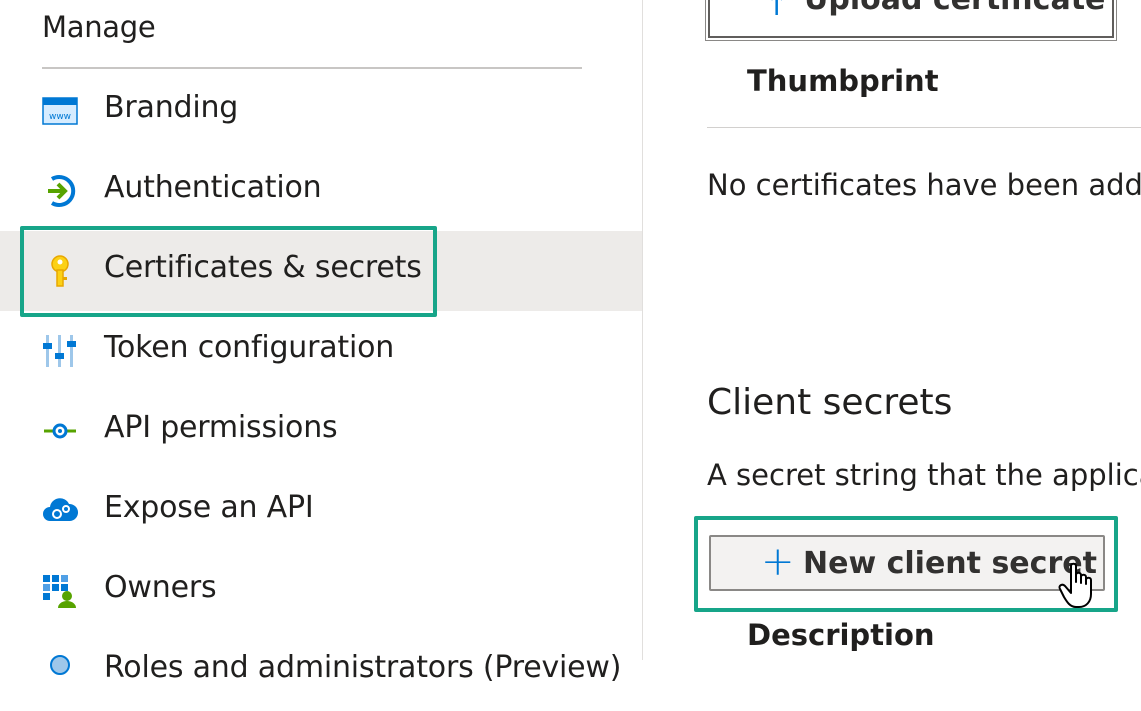 This screenshot has height=711, width=1141. Describe the element at coordinates (213, 187) in the screenshot. I see `sidebar-item-label: Authentication` at that location.